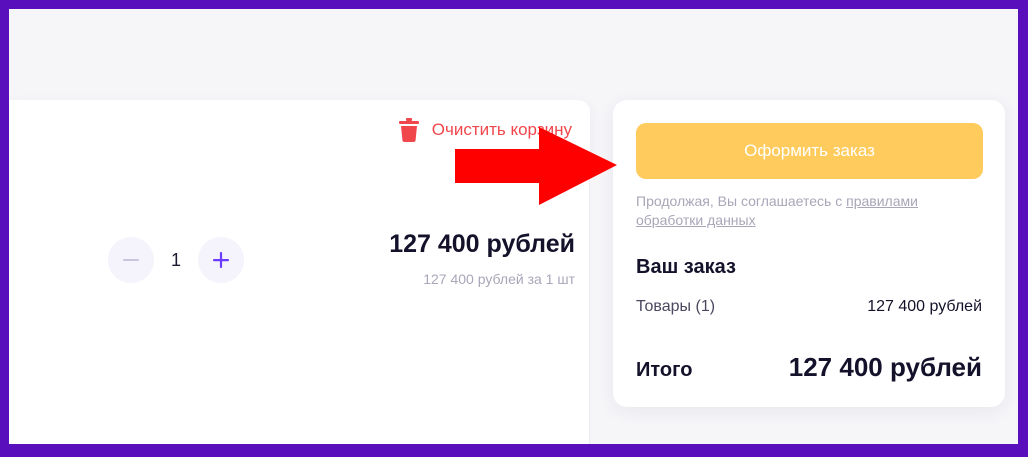 This screenshot has height=457, width=1028. I want to click on quantity-stepper: 1, so click(176, 260).